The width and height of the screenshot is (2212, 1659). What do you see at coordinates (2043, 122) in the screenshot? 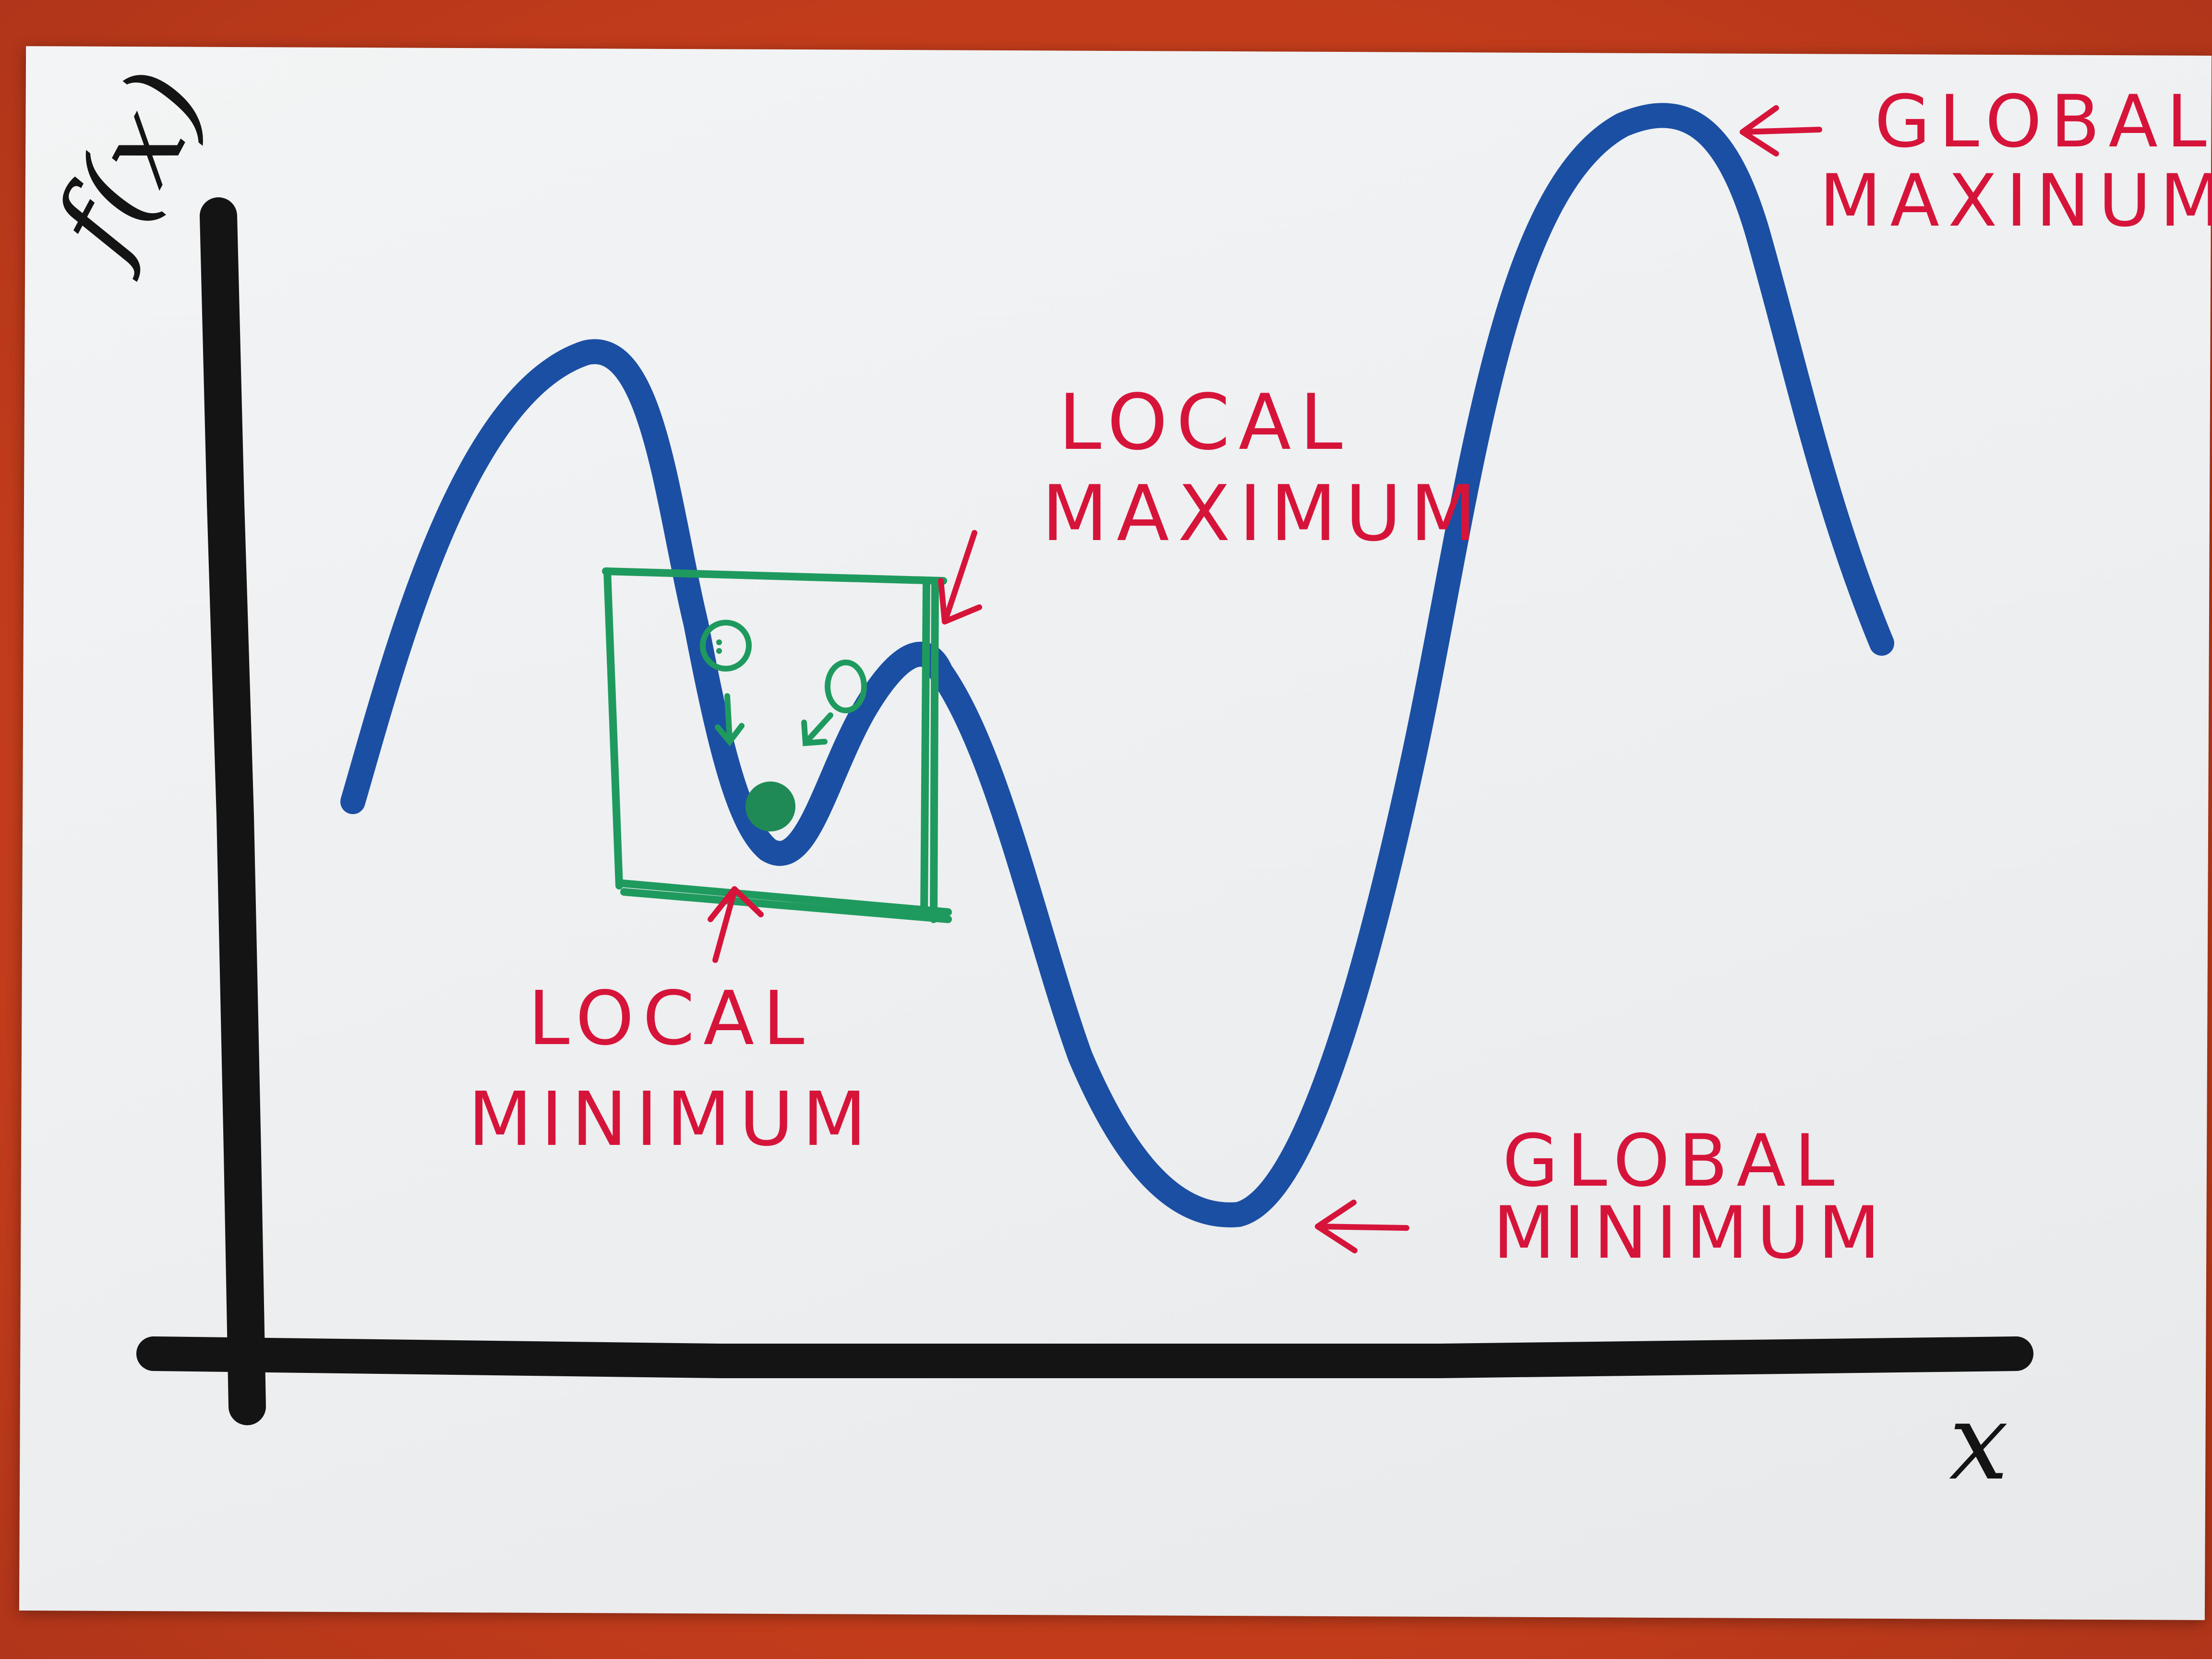
I see `label-global-maximum-line1: GLOBAL` at bounding box center [2043, 122].